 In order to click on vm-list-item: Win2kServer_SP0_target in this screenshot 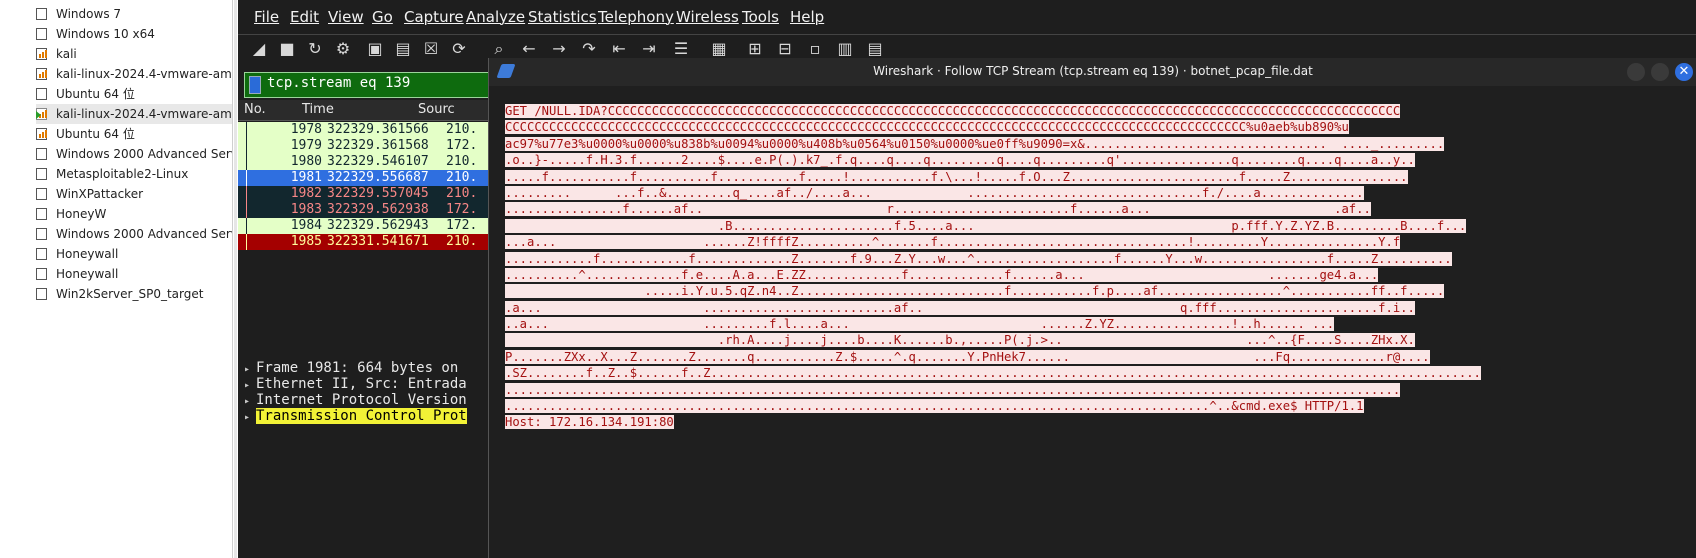, I will do `click(134, 294)`.